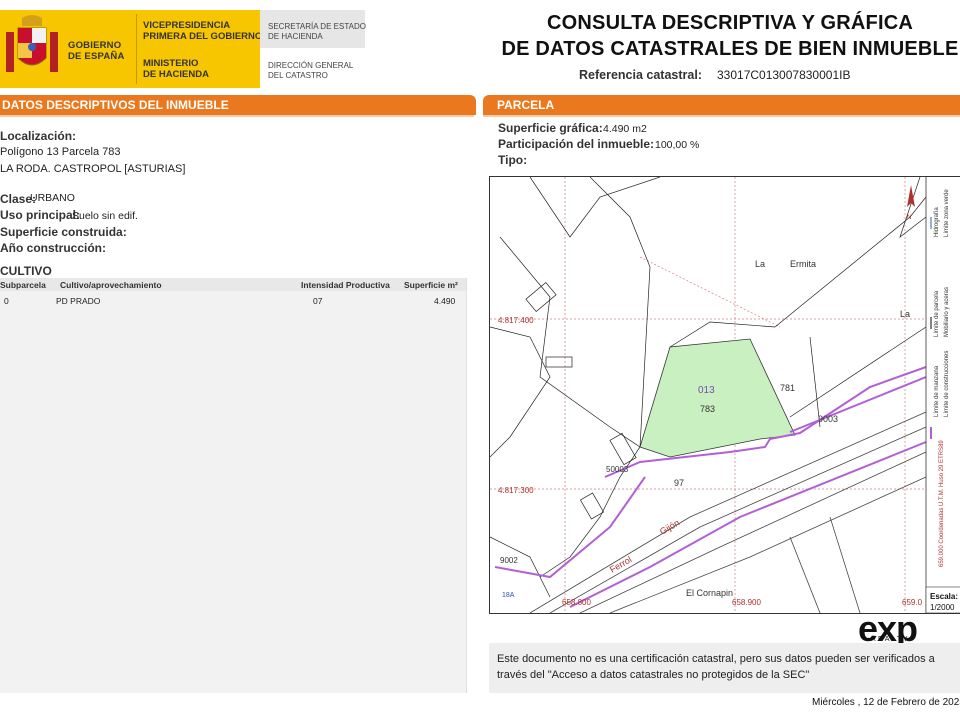 The height and width of the screenshot is (720, 960). What do you see at coordinates (909, 218) in the screenshot?
I see `svg-text: N` at bounding box center [909, 218].